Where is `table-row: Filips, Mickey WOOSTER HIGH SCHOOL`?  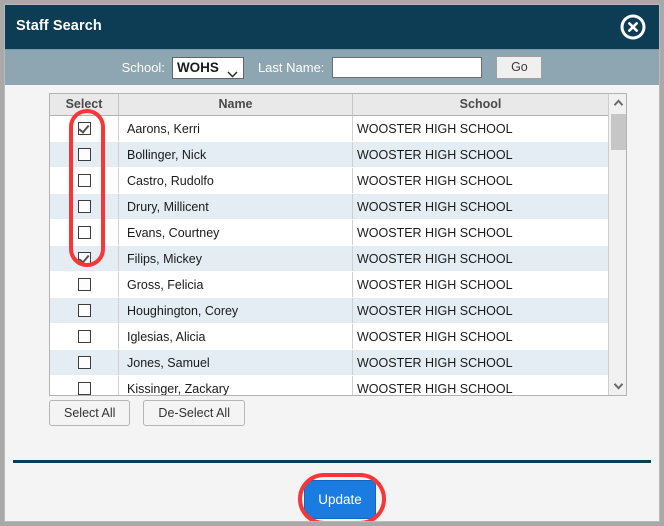
table-row: Filips, Mickey WOOSTER HIGH SCHOOL is located at coordinates (329, 259).